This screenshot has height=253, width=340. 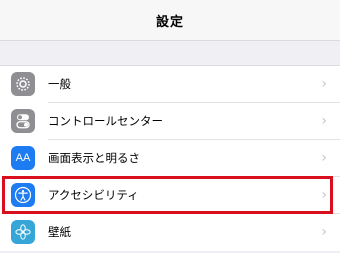 I want to click on settings-row-label: 一般, so click(x=59, y=84).